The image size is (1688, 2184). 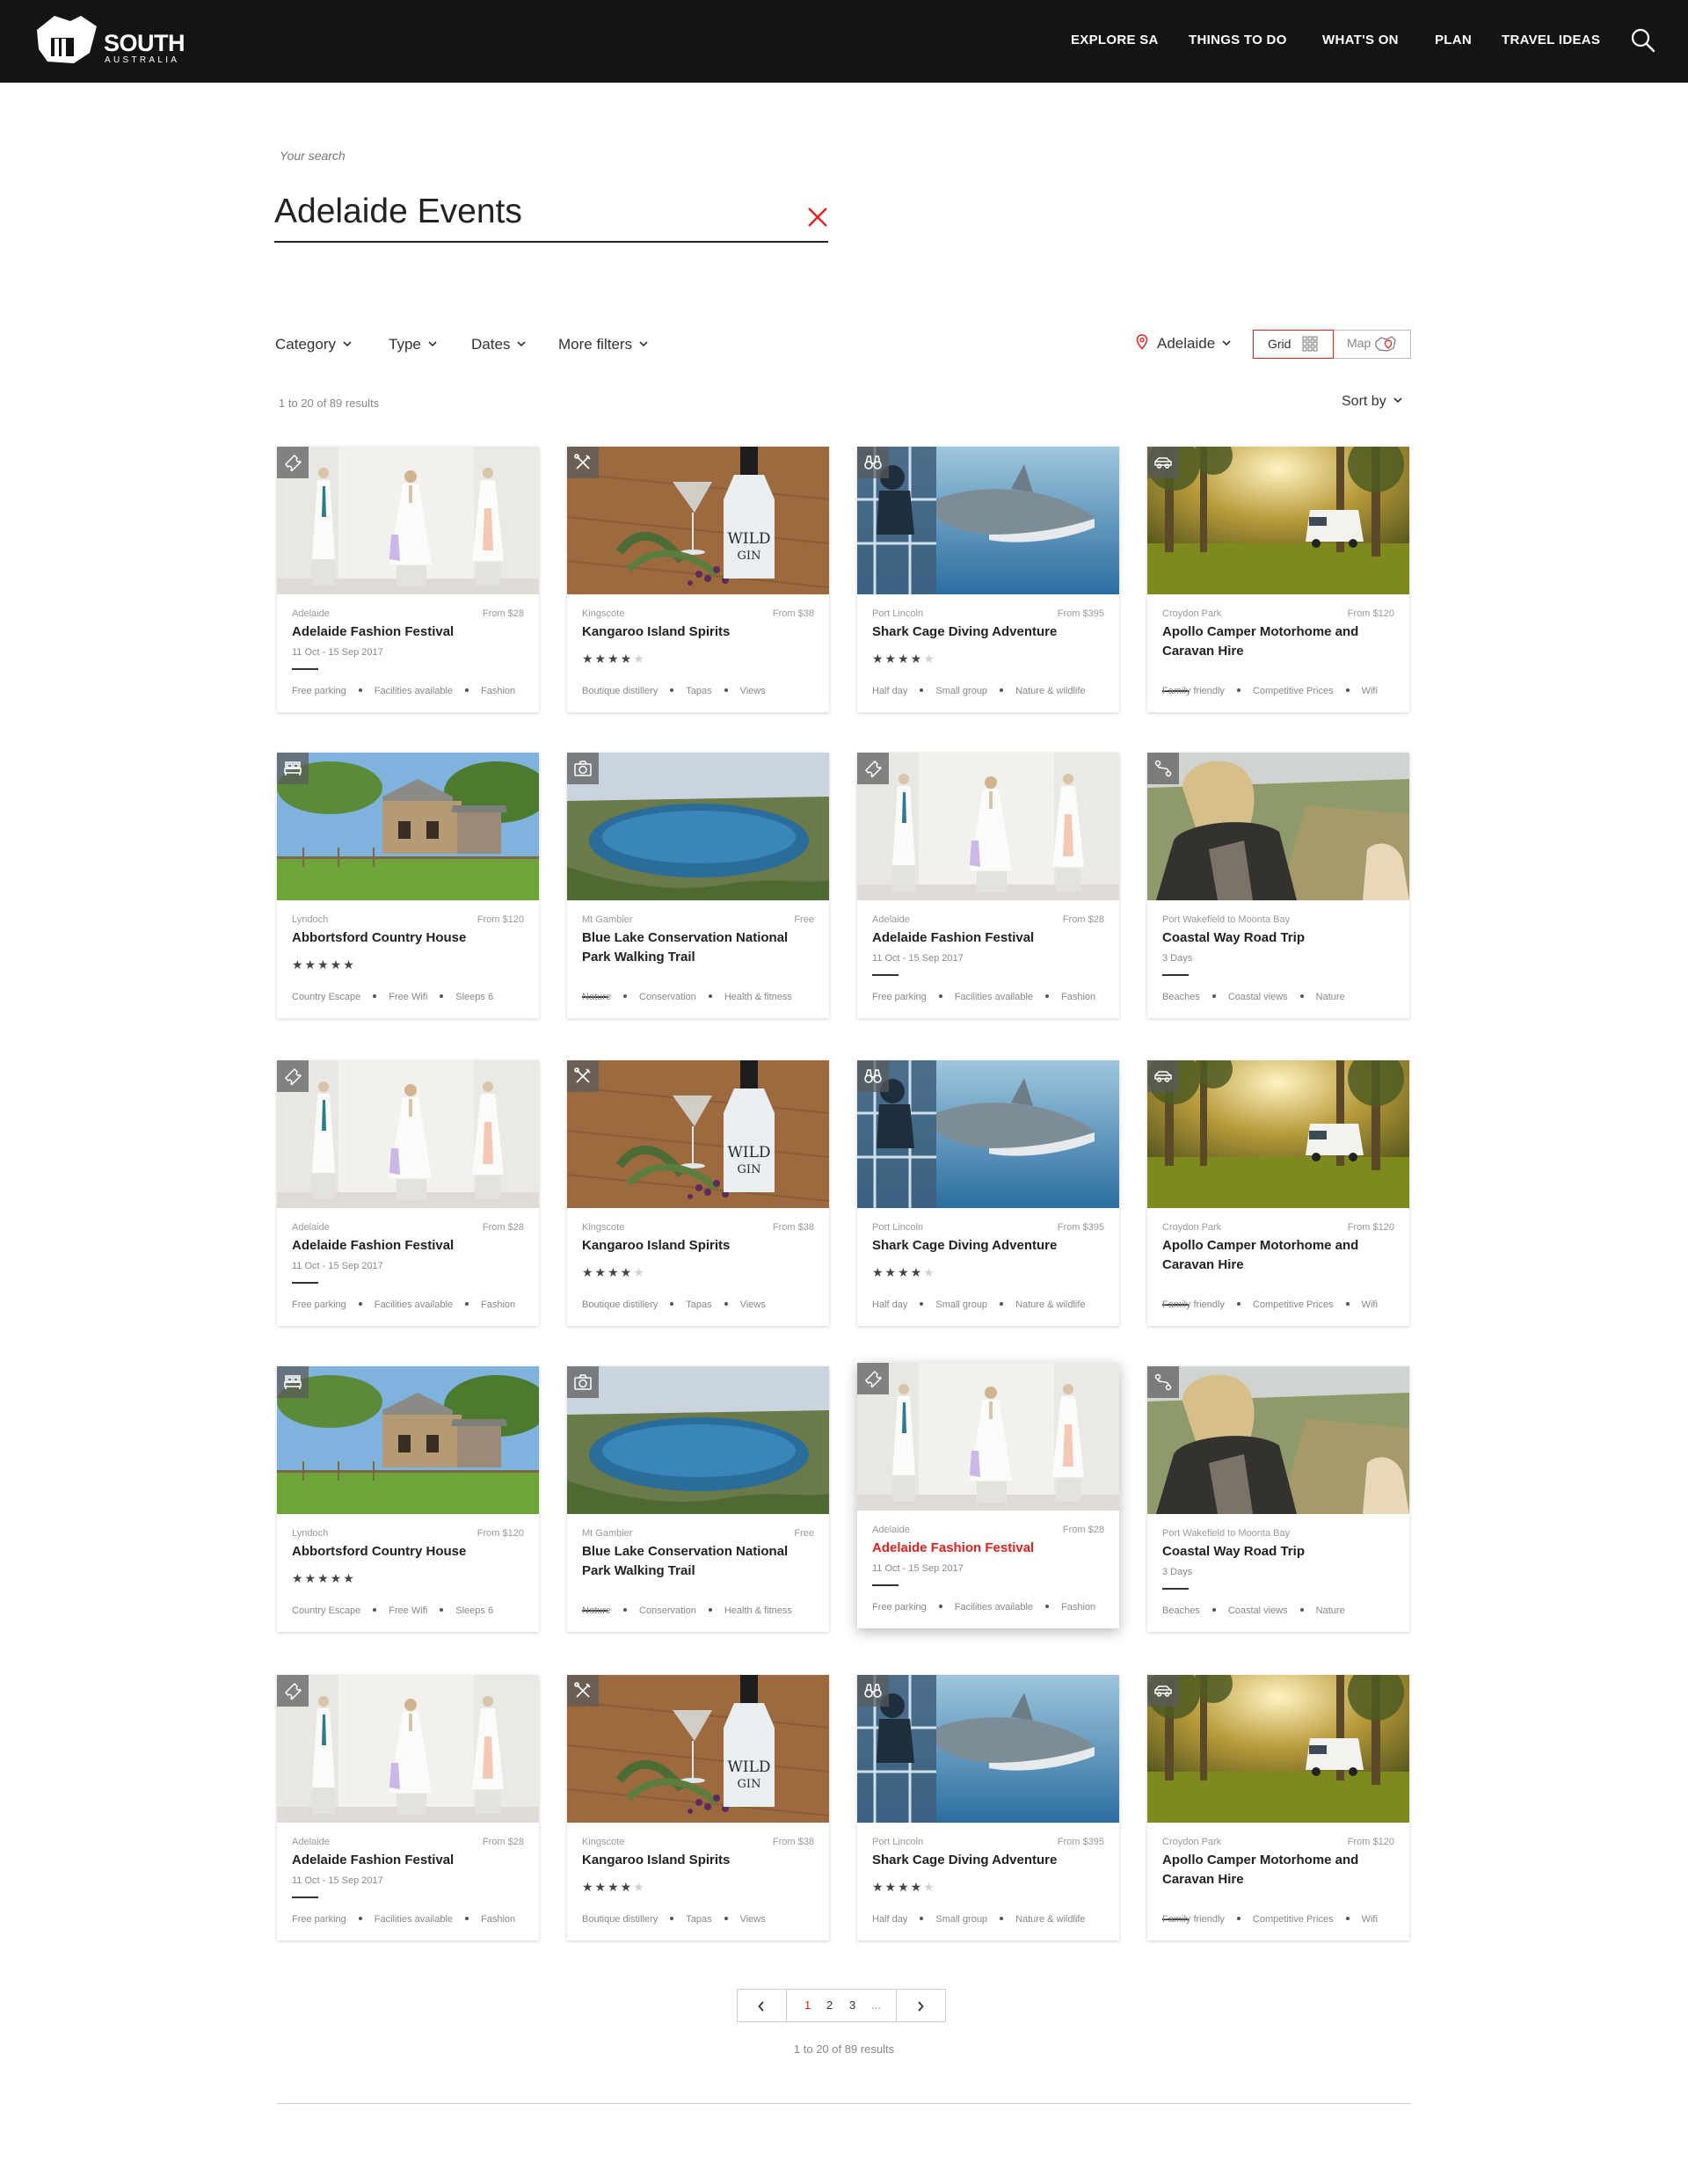 I want to click on filter-dates: Dates, so click(x=498, y=344).